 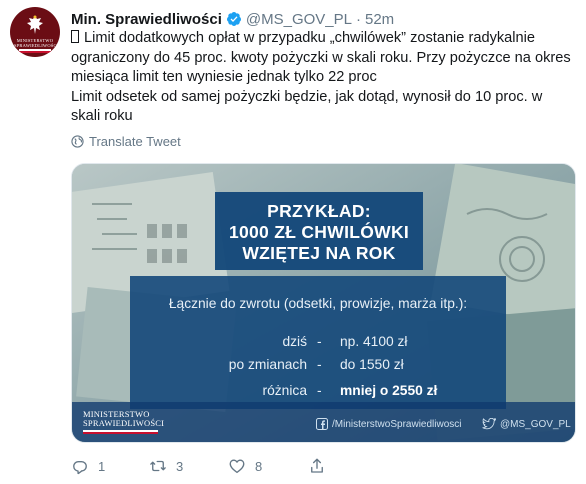 I want to click on row-label: dziś, so click(x=294, y=341).